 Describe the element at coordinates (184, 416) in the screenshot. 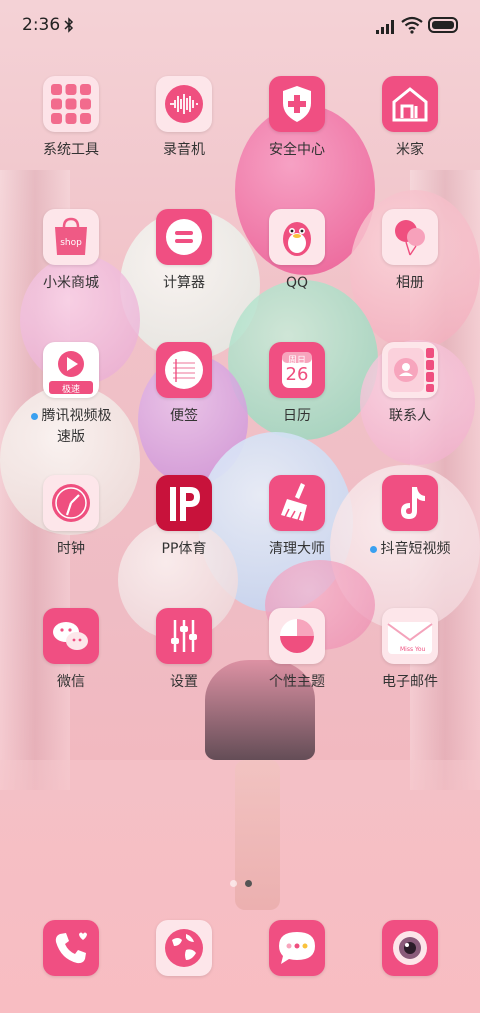

I see `app-label: 便签` at that location.